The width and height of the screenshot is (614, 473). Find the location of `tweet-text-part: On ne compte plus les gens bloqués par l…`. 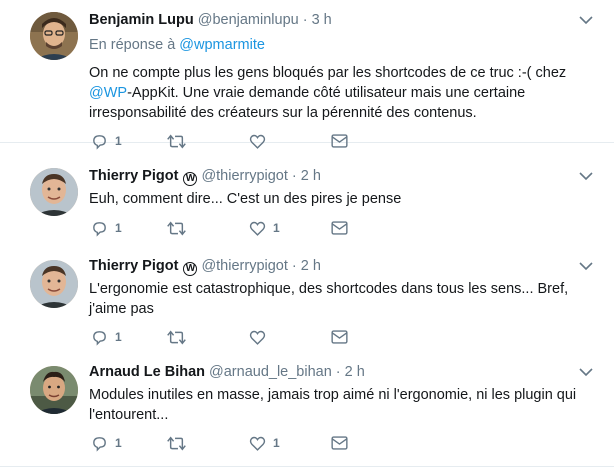

tweet-text-part: On ne compte plus les gens bloqués par l… is located at coordinates (328, 73).